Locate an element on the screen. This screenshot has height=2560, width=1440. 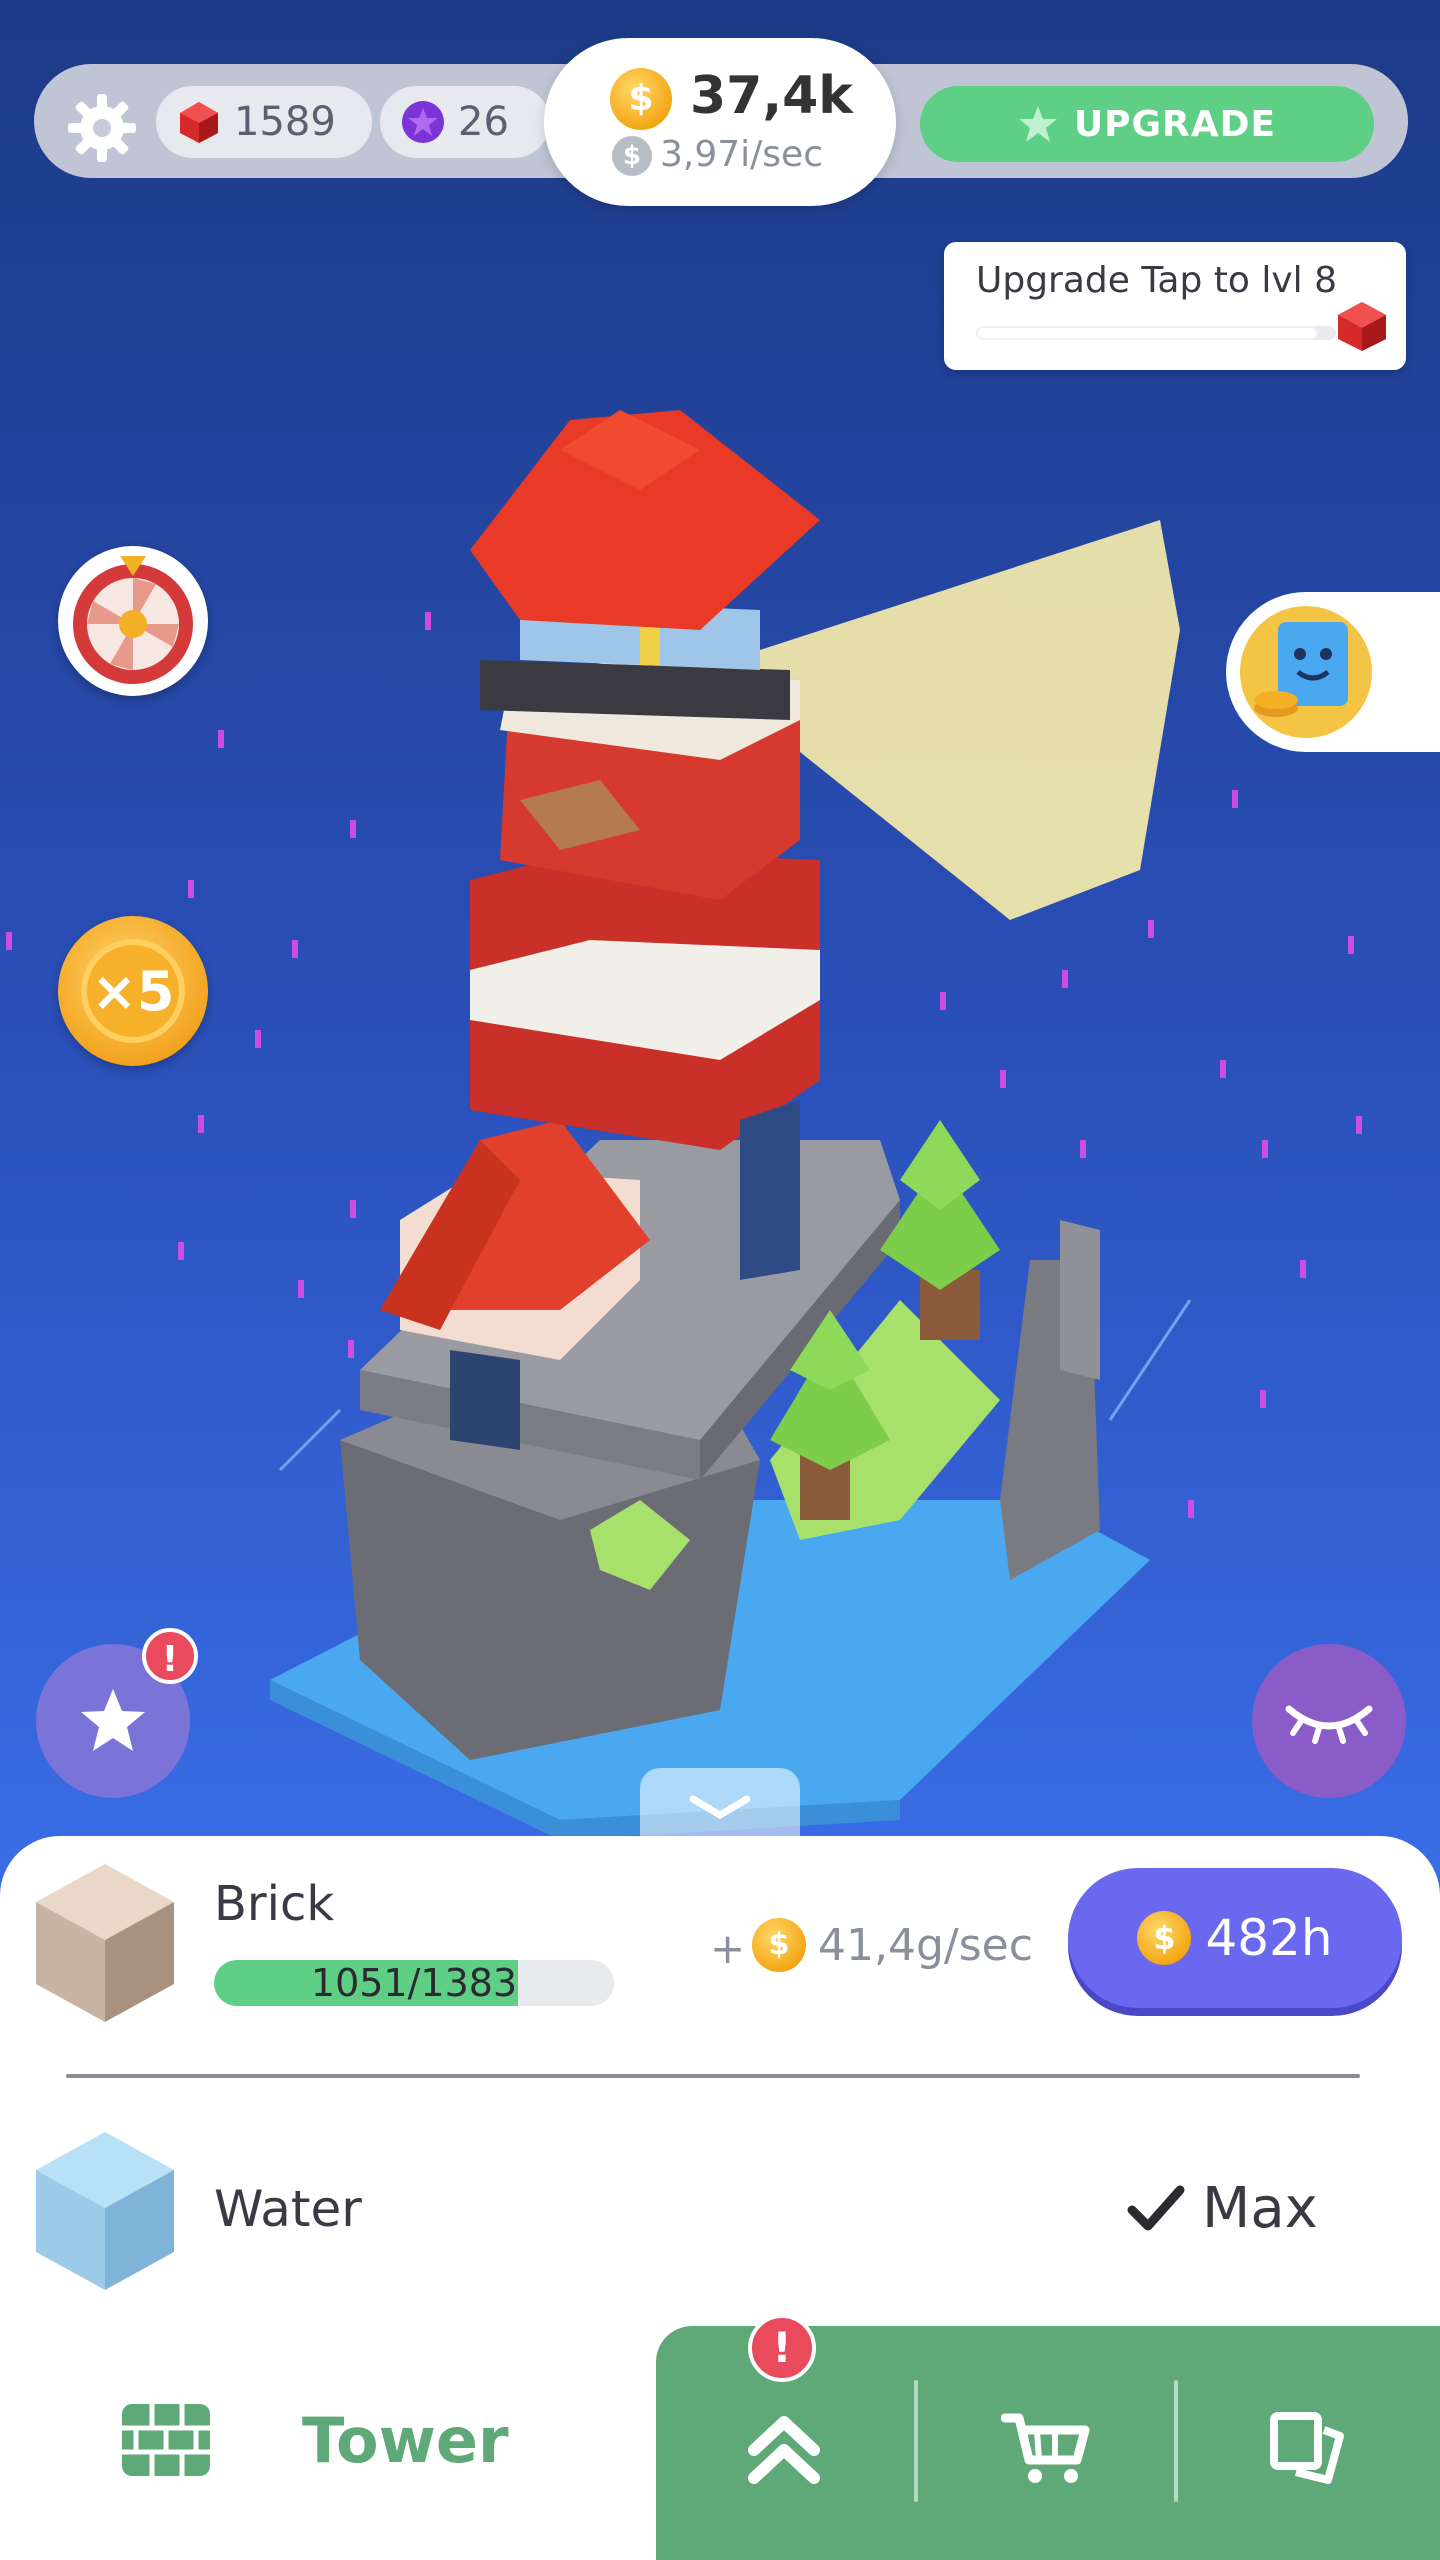
hide-ui-button is located at coordinates (1329, 1721).